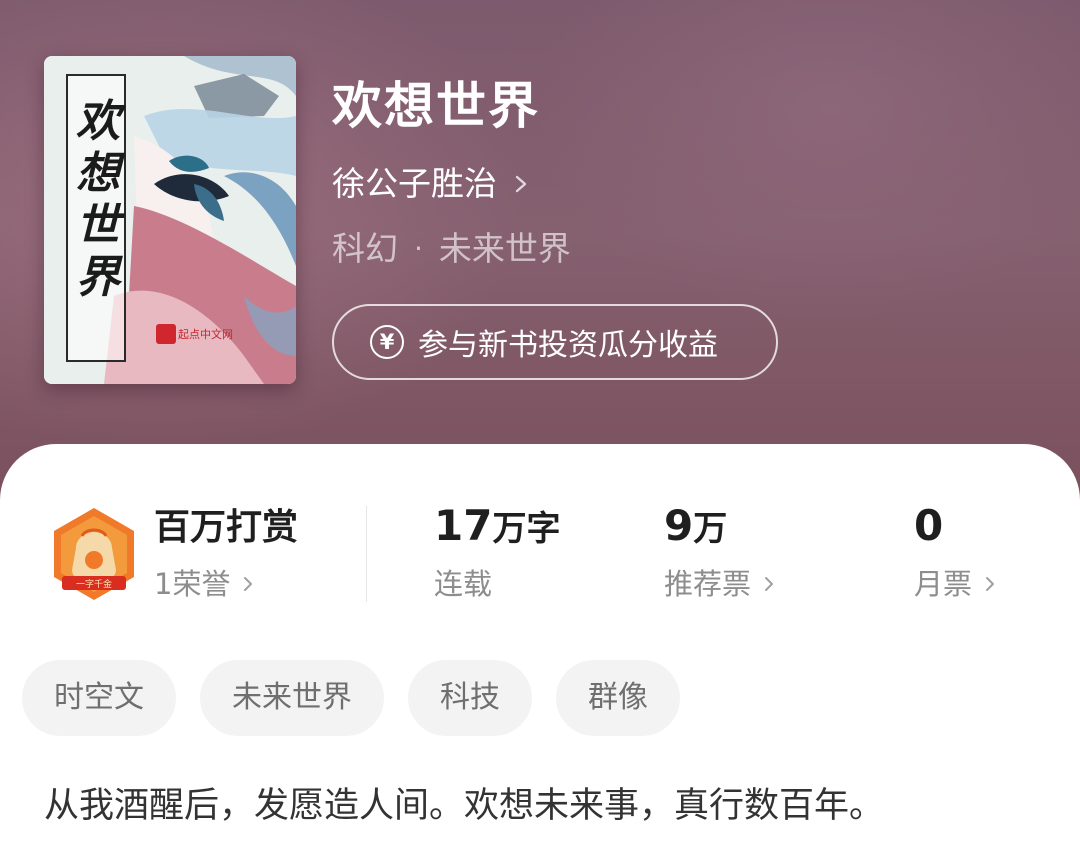 This screenshot has width=1080, height=862. I want to click on honor-link: 1荣誉, so click(205, 584).